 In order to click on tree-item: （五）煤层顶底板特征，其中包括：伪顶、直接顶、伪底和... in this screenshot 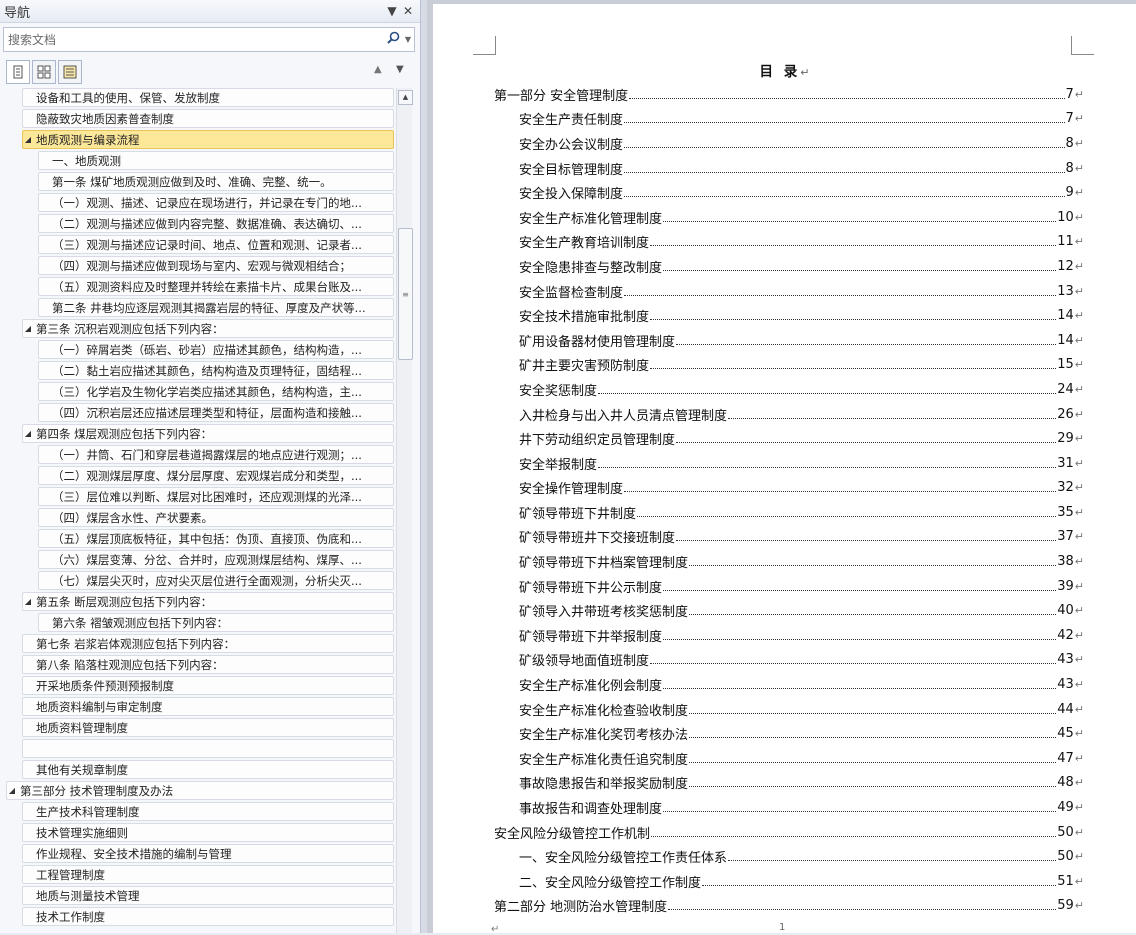, I will do `click(216, 538)`.